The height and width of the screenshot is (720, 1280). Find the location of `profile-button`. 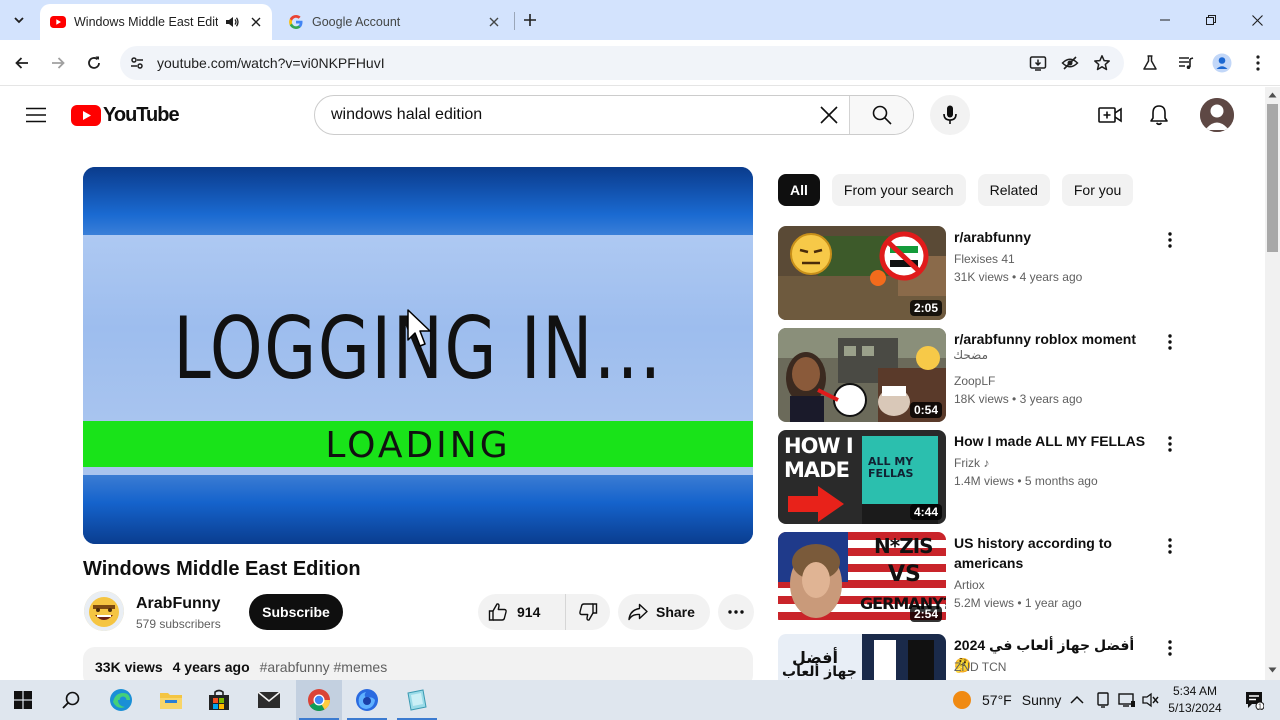

profile-button is located at coordinates (1222, 63).